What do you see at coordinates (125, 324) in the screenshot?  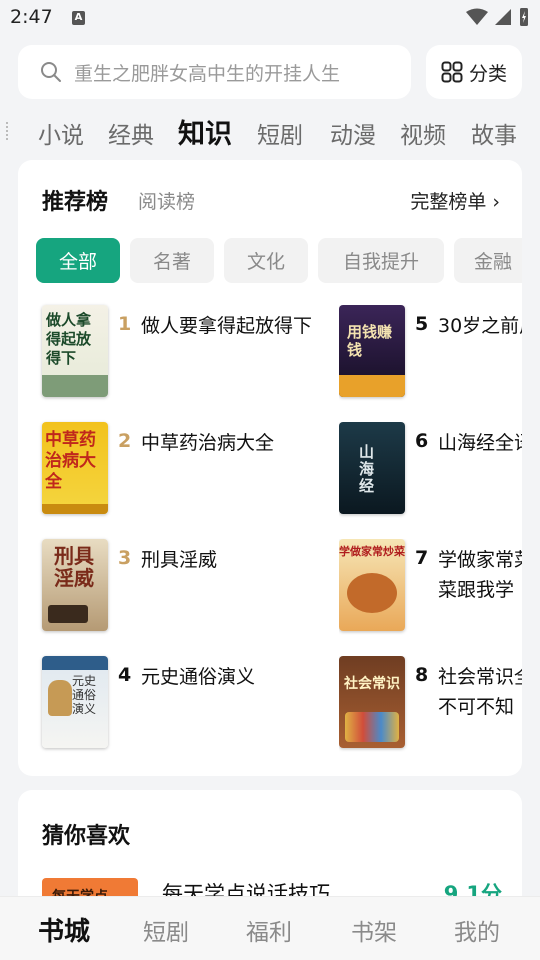 I see `rank-number: 1` at bounding box center [125, 324].